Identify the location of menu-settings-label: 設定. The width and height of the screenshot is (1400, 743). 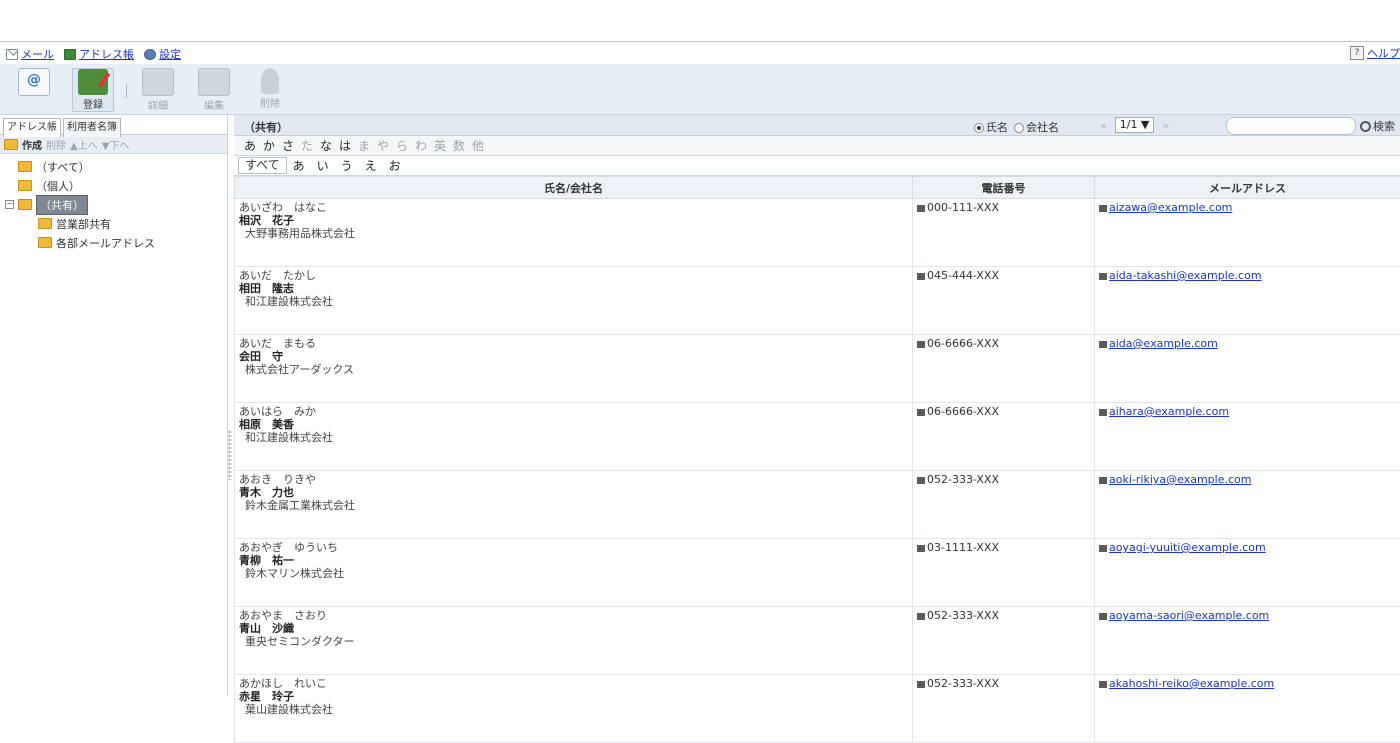
(170, 54).